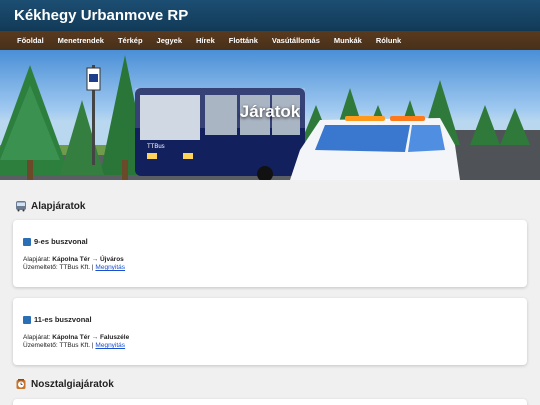 This screenshot has height=405, width=540. I want to click on line-name: 11-es buszvonal, so click(63, 319).